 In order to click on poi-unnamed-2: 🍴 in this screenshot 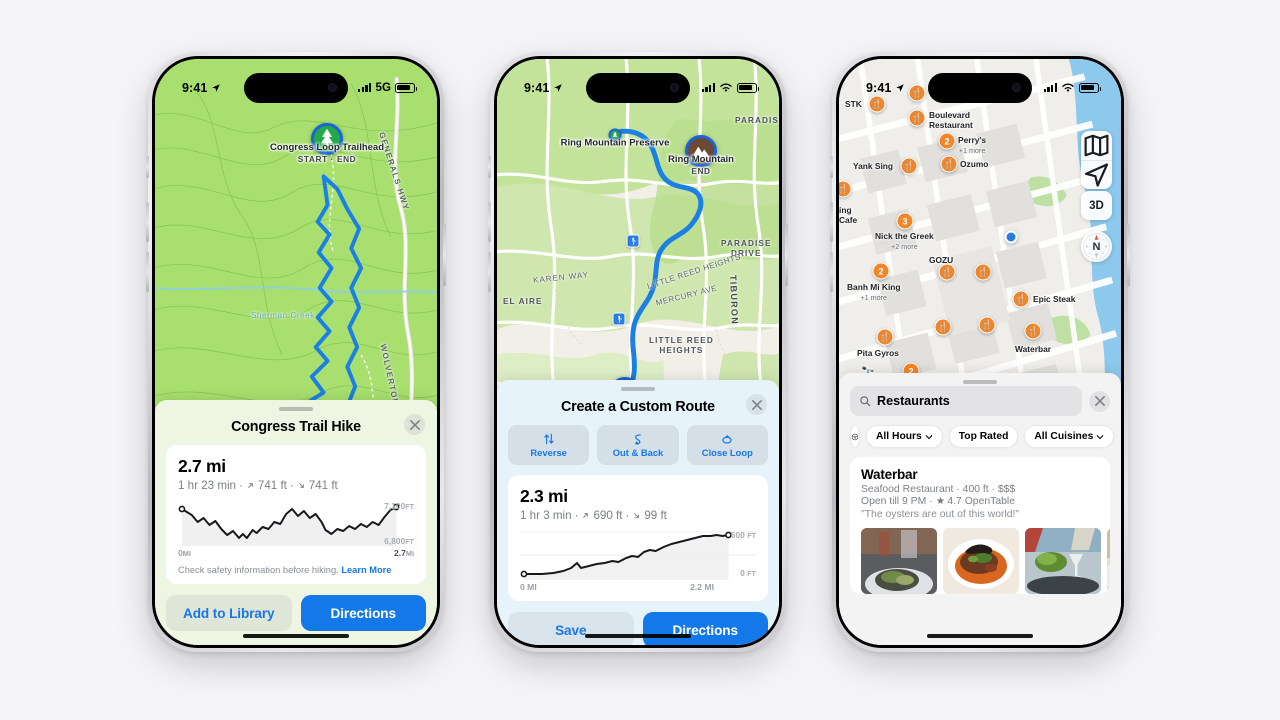, I will do `click(987, 325)`.